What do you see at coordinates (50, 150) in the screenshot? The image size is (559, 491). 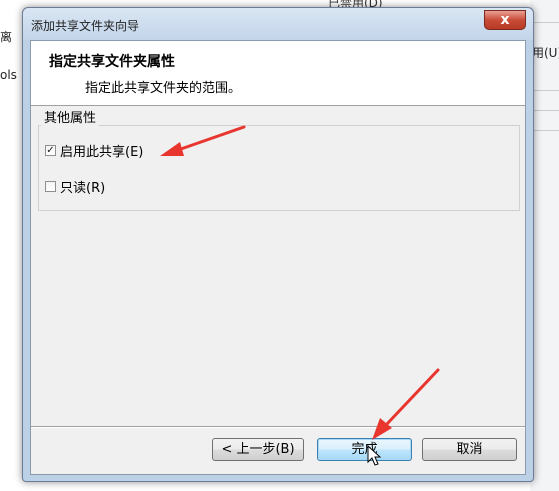 I see `checkbox-checked-icon: ✓` at bounding box center [50, 150].